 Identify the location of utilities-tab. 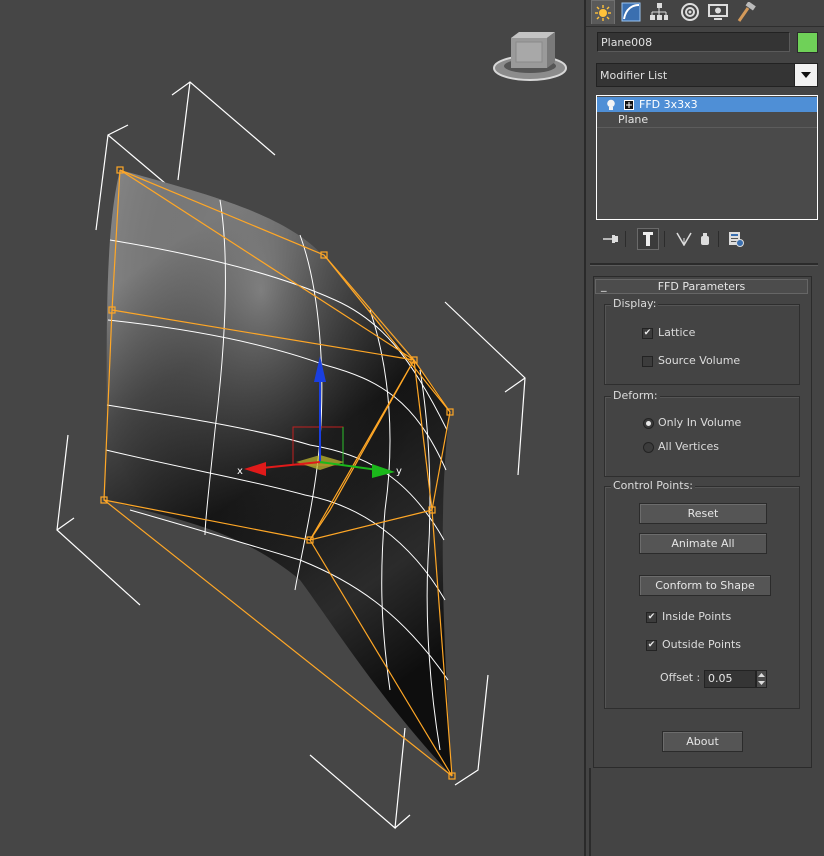
(747, 12).